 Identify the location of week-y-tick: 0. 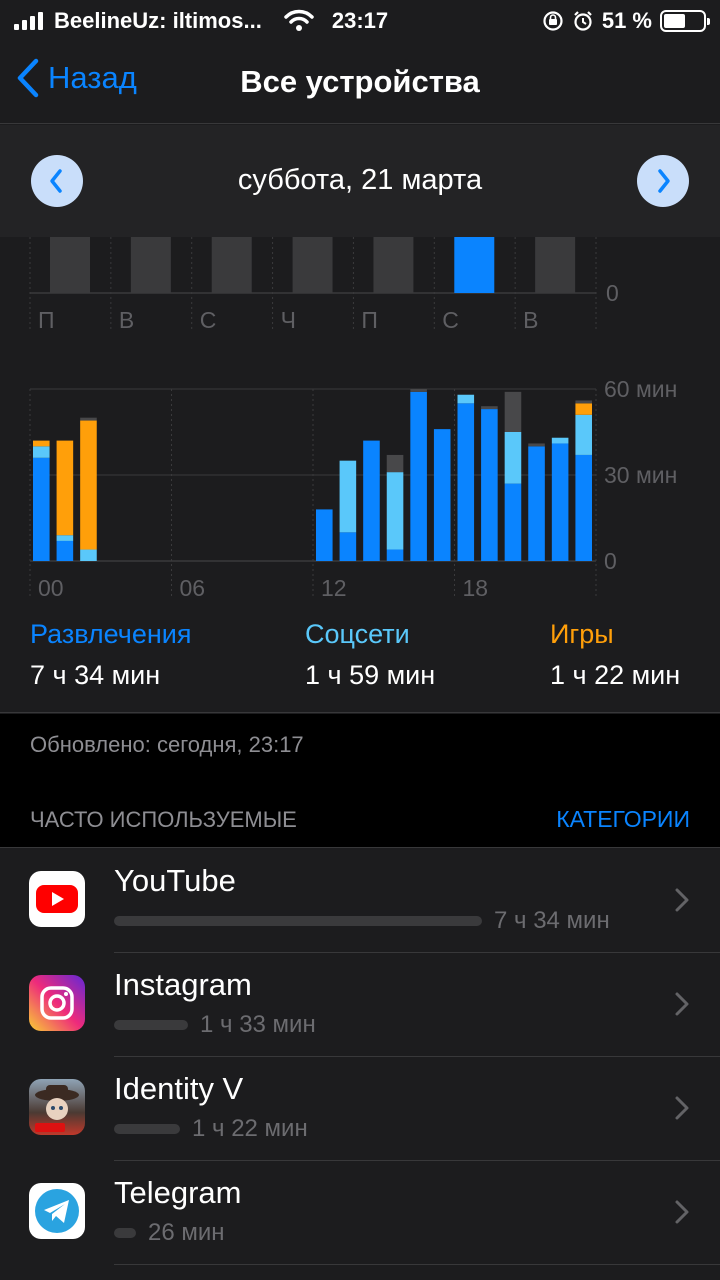
(612, 293).